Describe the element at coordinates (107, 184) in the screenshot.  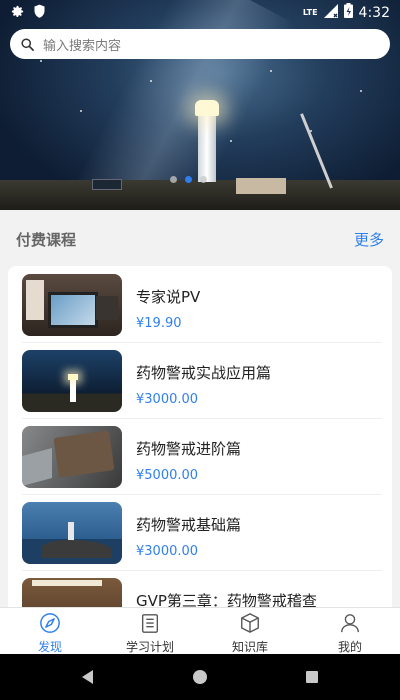
I see `sign` at that location.